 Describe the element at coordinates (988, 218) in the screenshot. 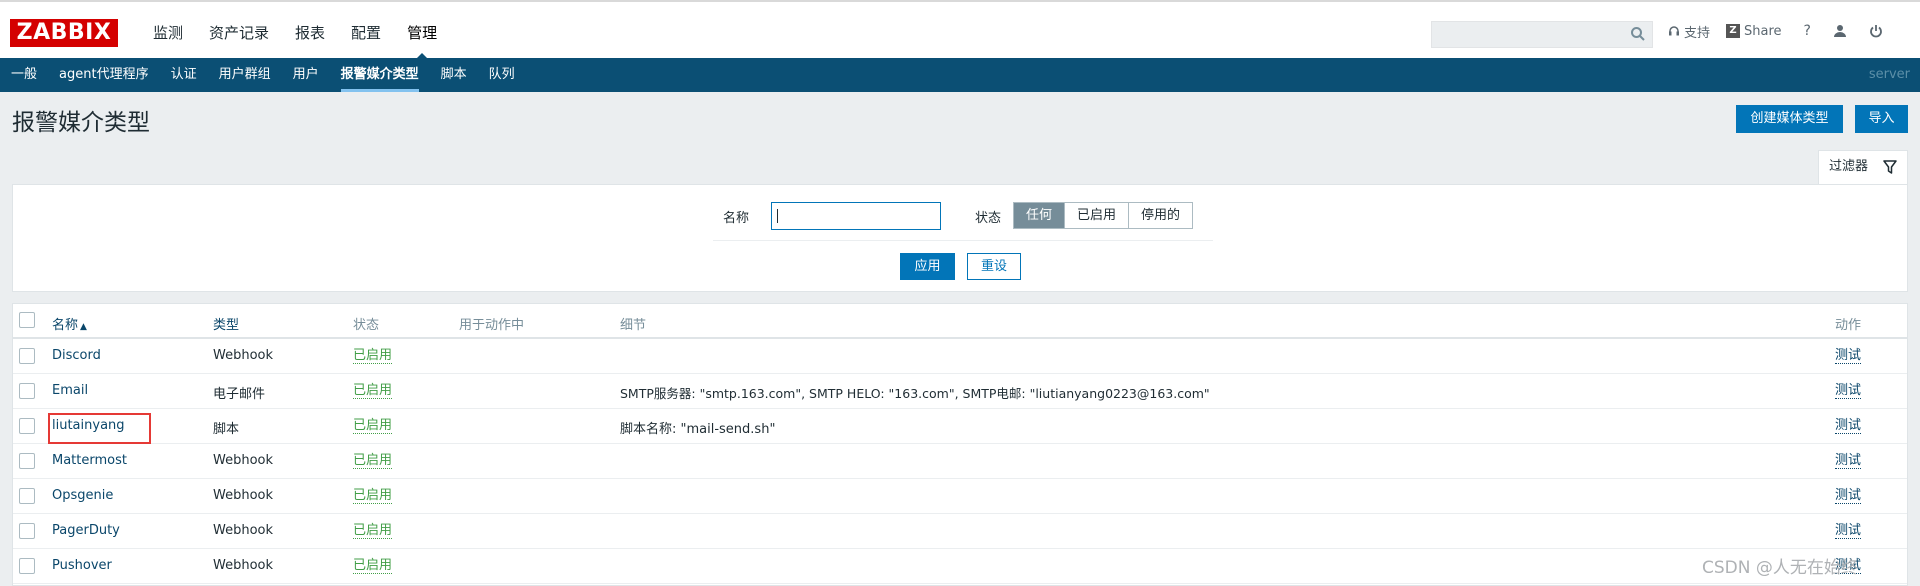

I see `filter-status-label: 状态` at that location.